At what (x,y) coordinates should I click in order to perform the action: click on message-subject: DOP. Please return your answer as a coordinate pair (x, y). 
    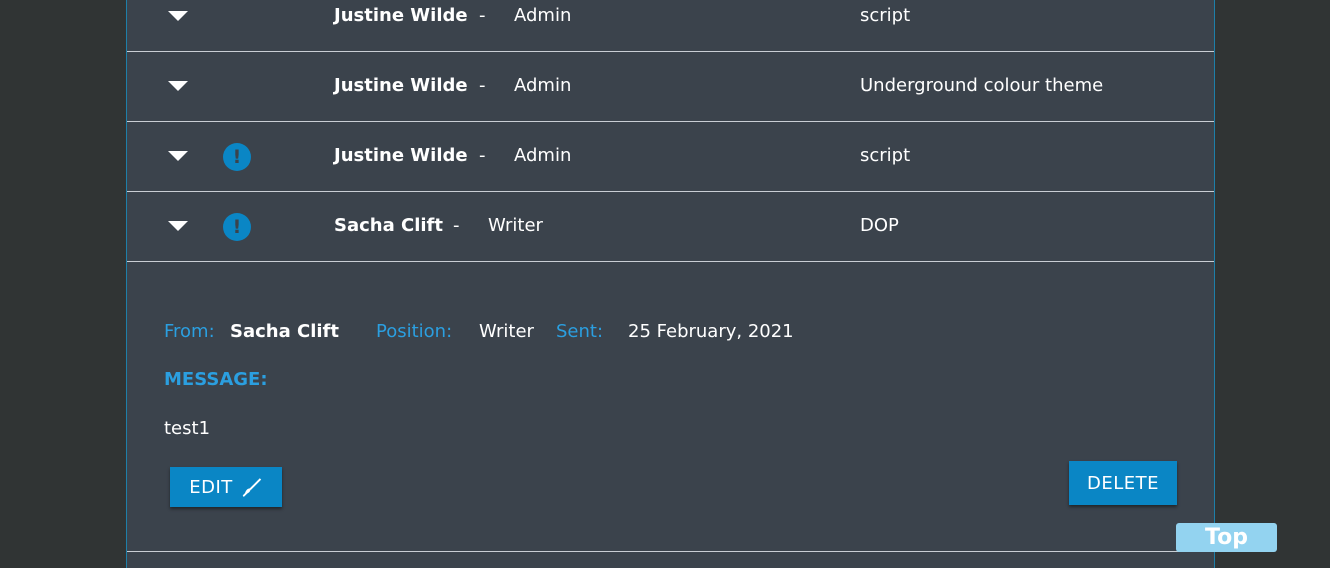
    Looking at the image, I should click on (879, 225).